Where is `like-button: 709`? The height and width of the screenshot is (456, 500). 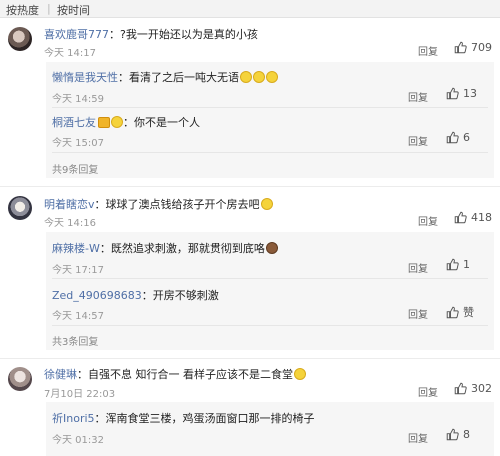
like-button: 709 is located at coordinates (473, 47).